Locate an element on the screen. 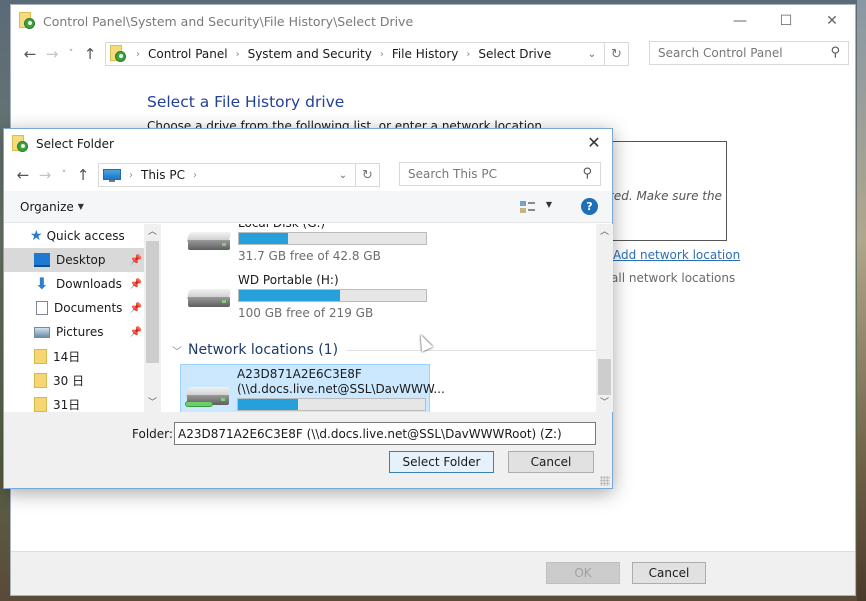 The width and height of the screenshot is (866, 601). documents-icon is located at coordinates (42, 308).